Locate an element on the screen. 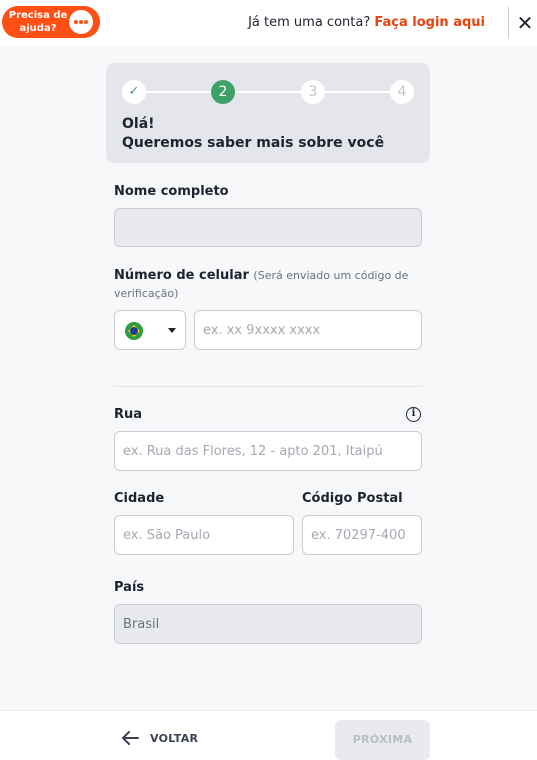  phone-label-text: Número de celular is located at coordinates (181, 275).